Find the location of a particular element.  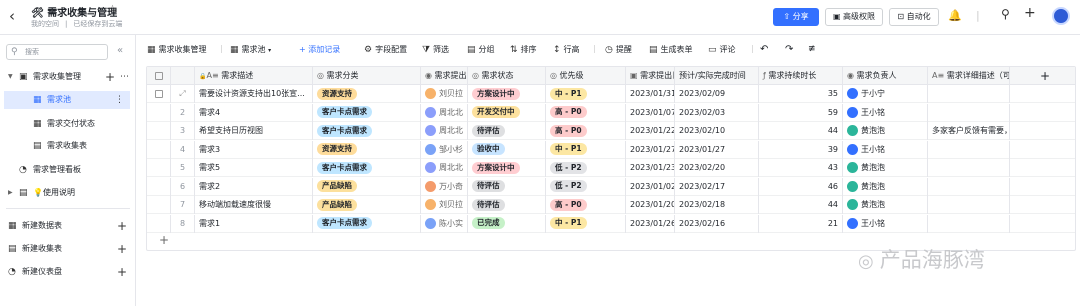

expand-icon: ▼ is located at coordinates (10, 77).